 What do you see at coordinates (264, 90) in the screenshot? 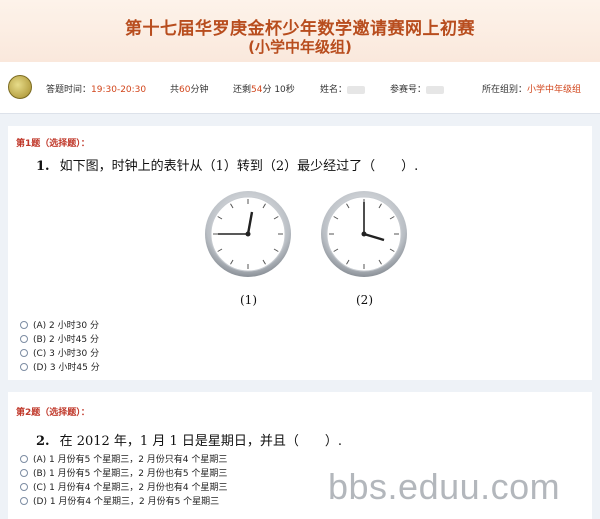
I see `countdown-timer: 还剩54分 10秒` at bounding box center [264, 90].